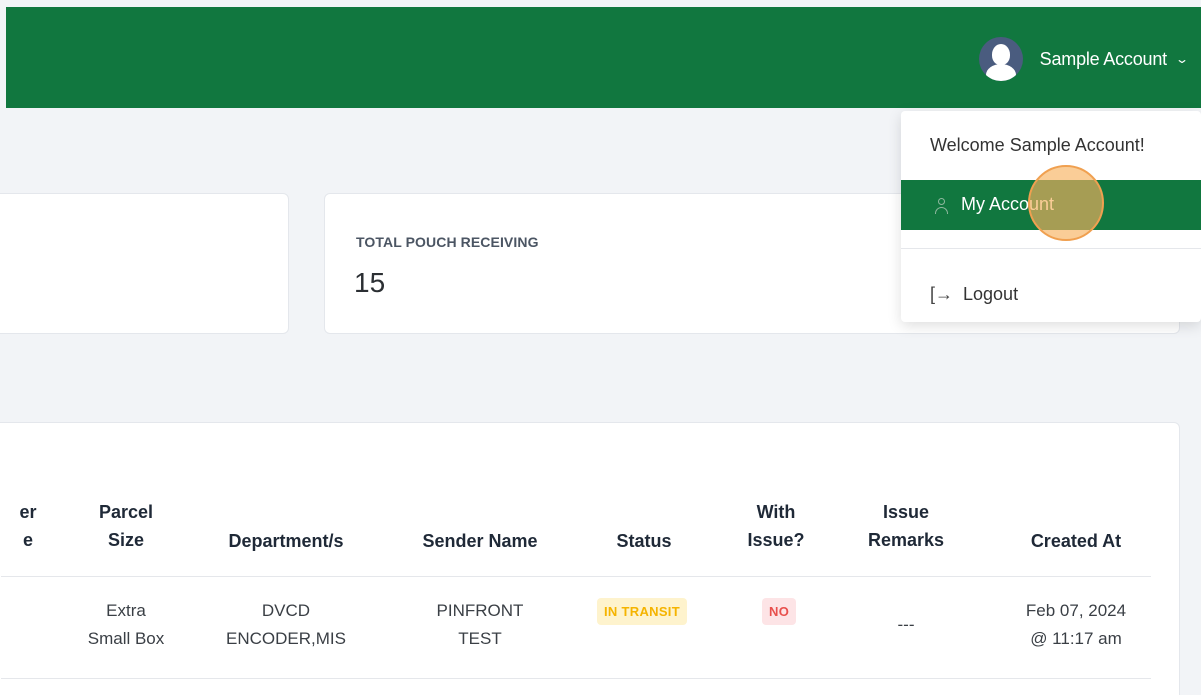 This screenshot has height=695, width=1201. What do you see at coordinates (286, 624) in the screenshot?
I see `cell-departments: DVCD ENCODER,MIS` at bounding box center [286, 624].